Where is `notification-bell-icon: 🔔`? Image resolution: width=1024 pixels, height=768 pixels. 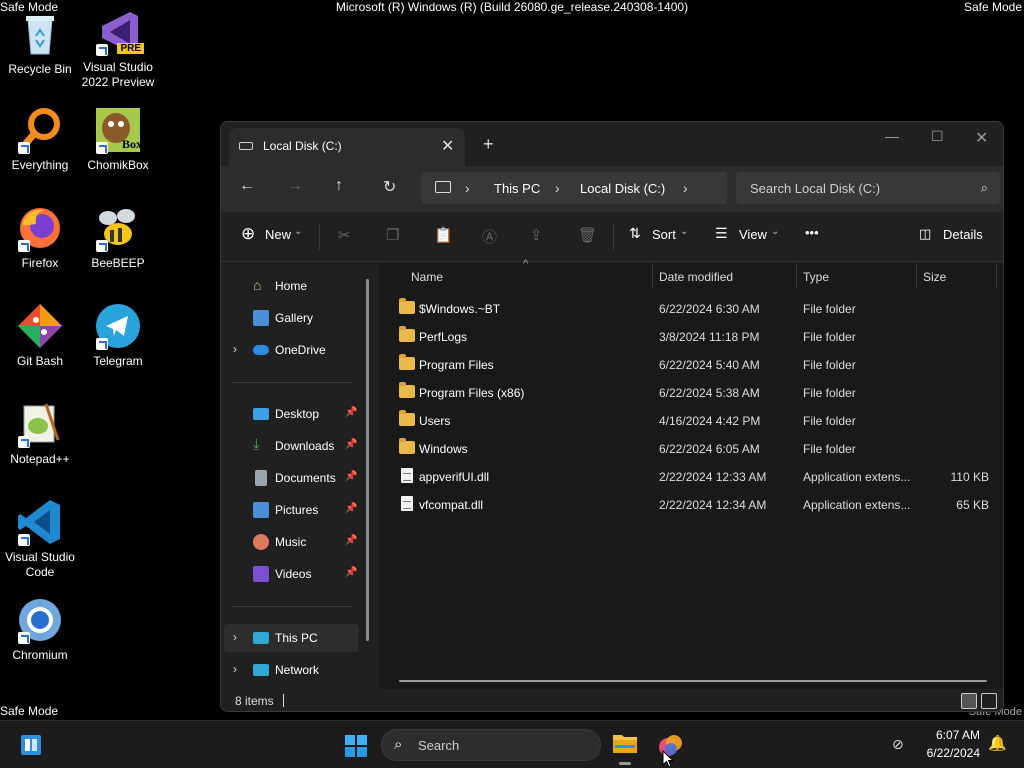 notification-bell-icon: 🔔 is located at coordinates (997, 743).